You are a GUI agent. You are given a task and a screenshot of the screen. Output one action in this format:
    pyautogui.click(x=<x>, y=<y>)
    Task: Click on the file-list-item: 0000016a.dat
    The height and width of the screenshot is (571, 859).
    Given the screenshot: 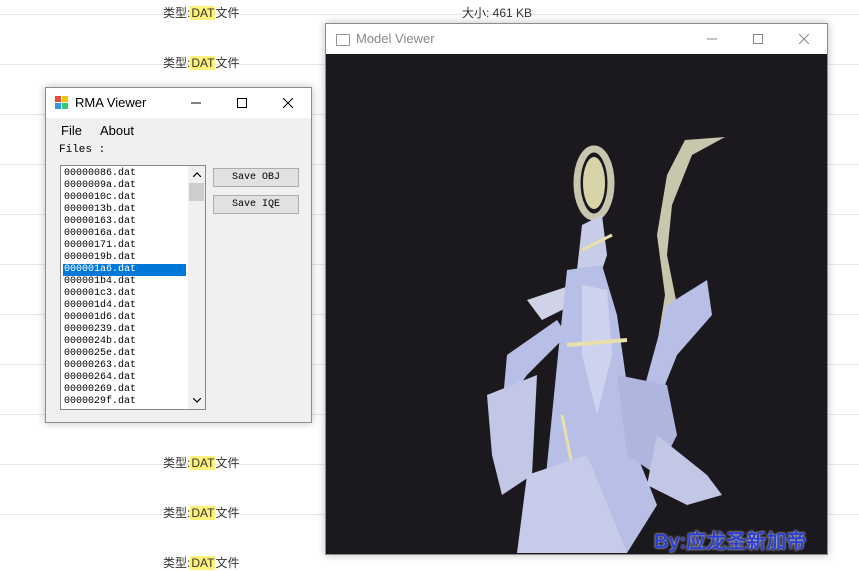 What is the action you would take?
    pyautogui.click(x=124, y=234)
    